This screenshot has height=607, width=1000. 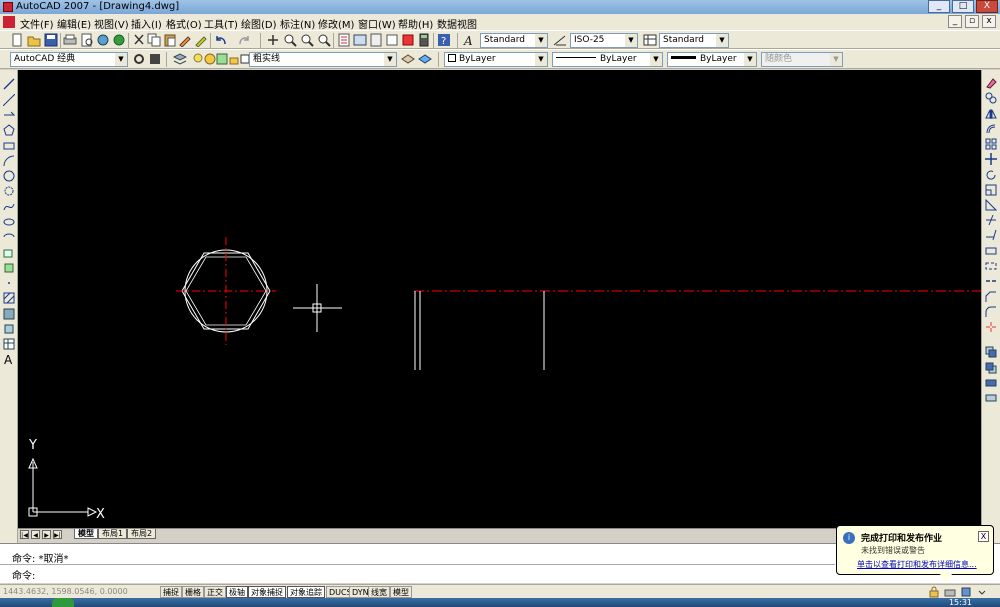 I want to click on move-icon, so click(x=991, y=159).